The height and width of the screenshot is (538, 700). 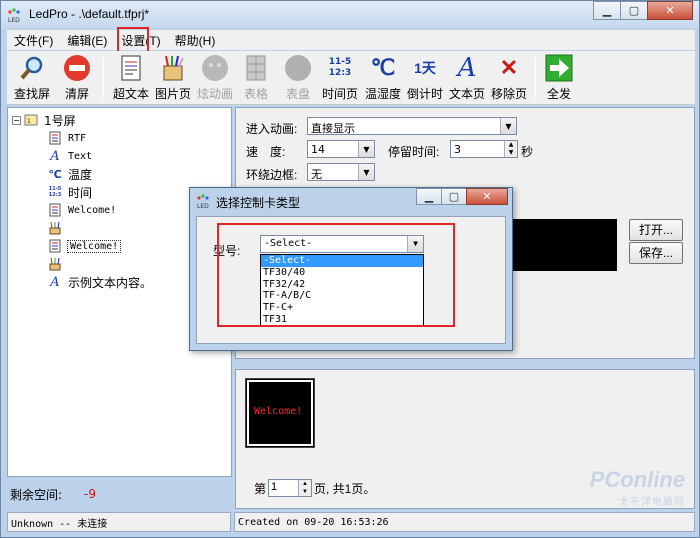 What do you see at coordinates (565, 245) in the screenshot?
I see `content-preview-black` at bounding box center [565, 245].